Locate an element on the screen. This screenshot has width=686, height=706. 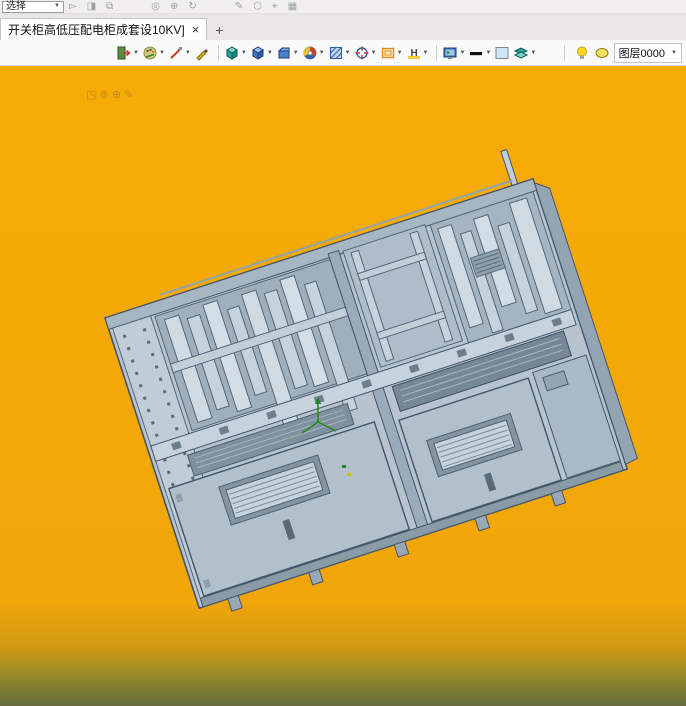
render-view-button: ▼ is located at coordinates (453, 53).